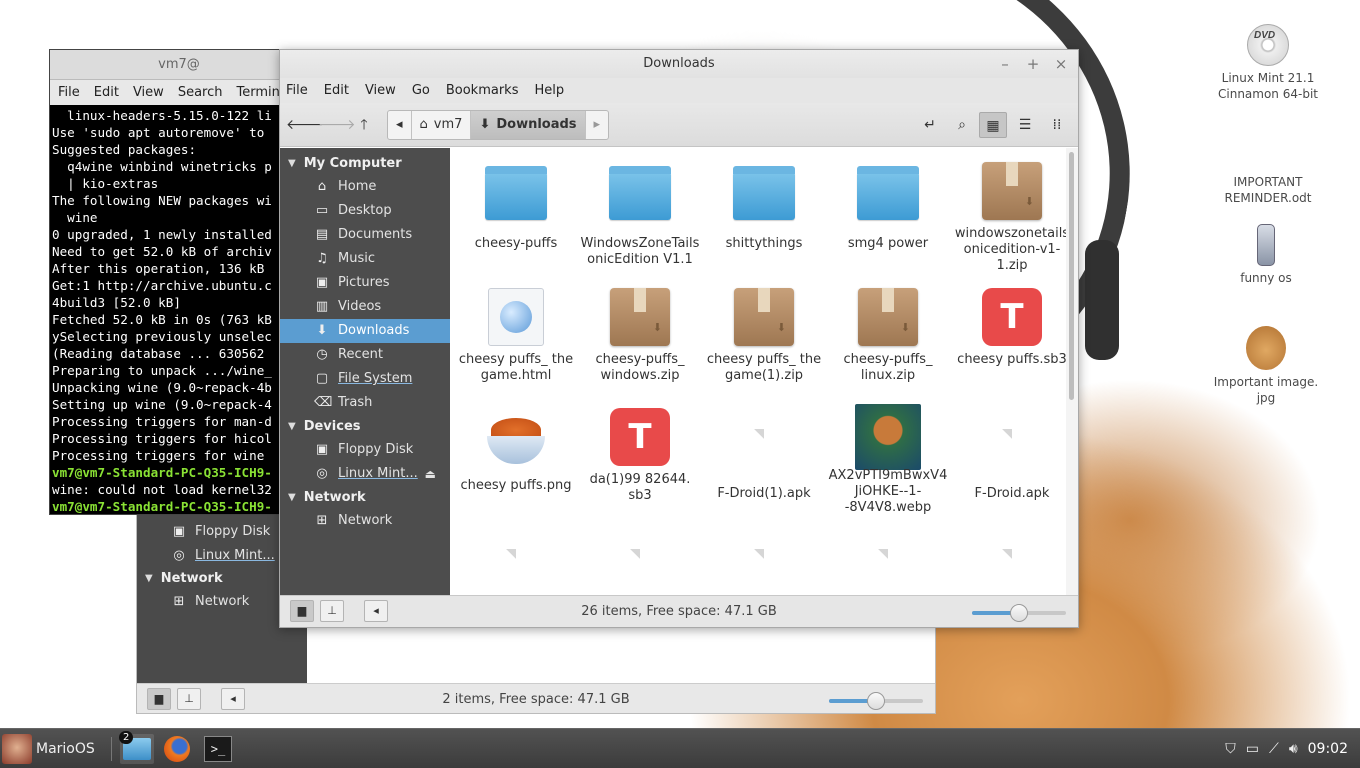 The width and height of the screenshot is (1360, 768). Describe the element at coordinates (69, 92) in the screenshot. I see `terminal-menu-file: File` at that location.